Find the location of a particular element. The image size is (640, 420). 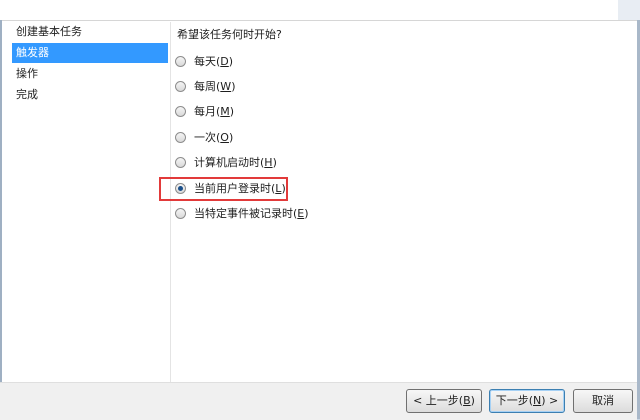

radio-option-weekly: 每周(W) is located at coordinates (205, 86).